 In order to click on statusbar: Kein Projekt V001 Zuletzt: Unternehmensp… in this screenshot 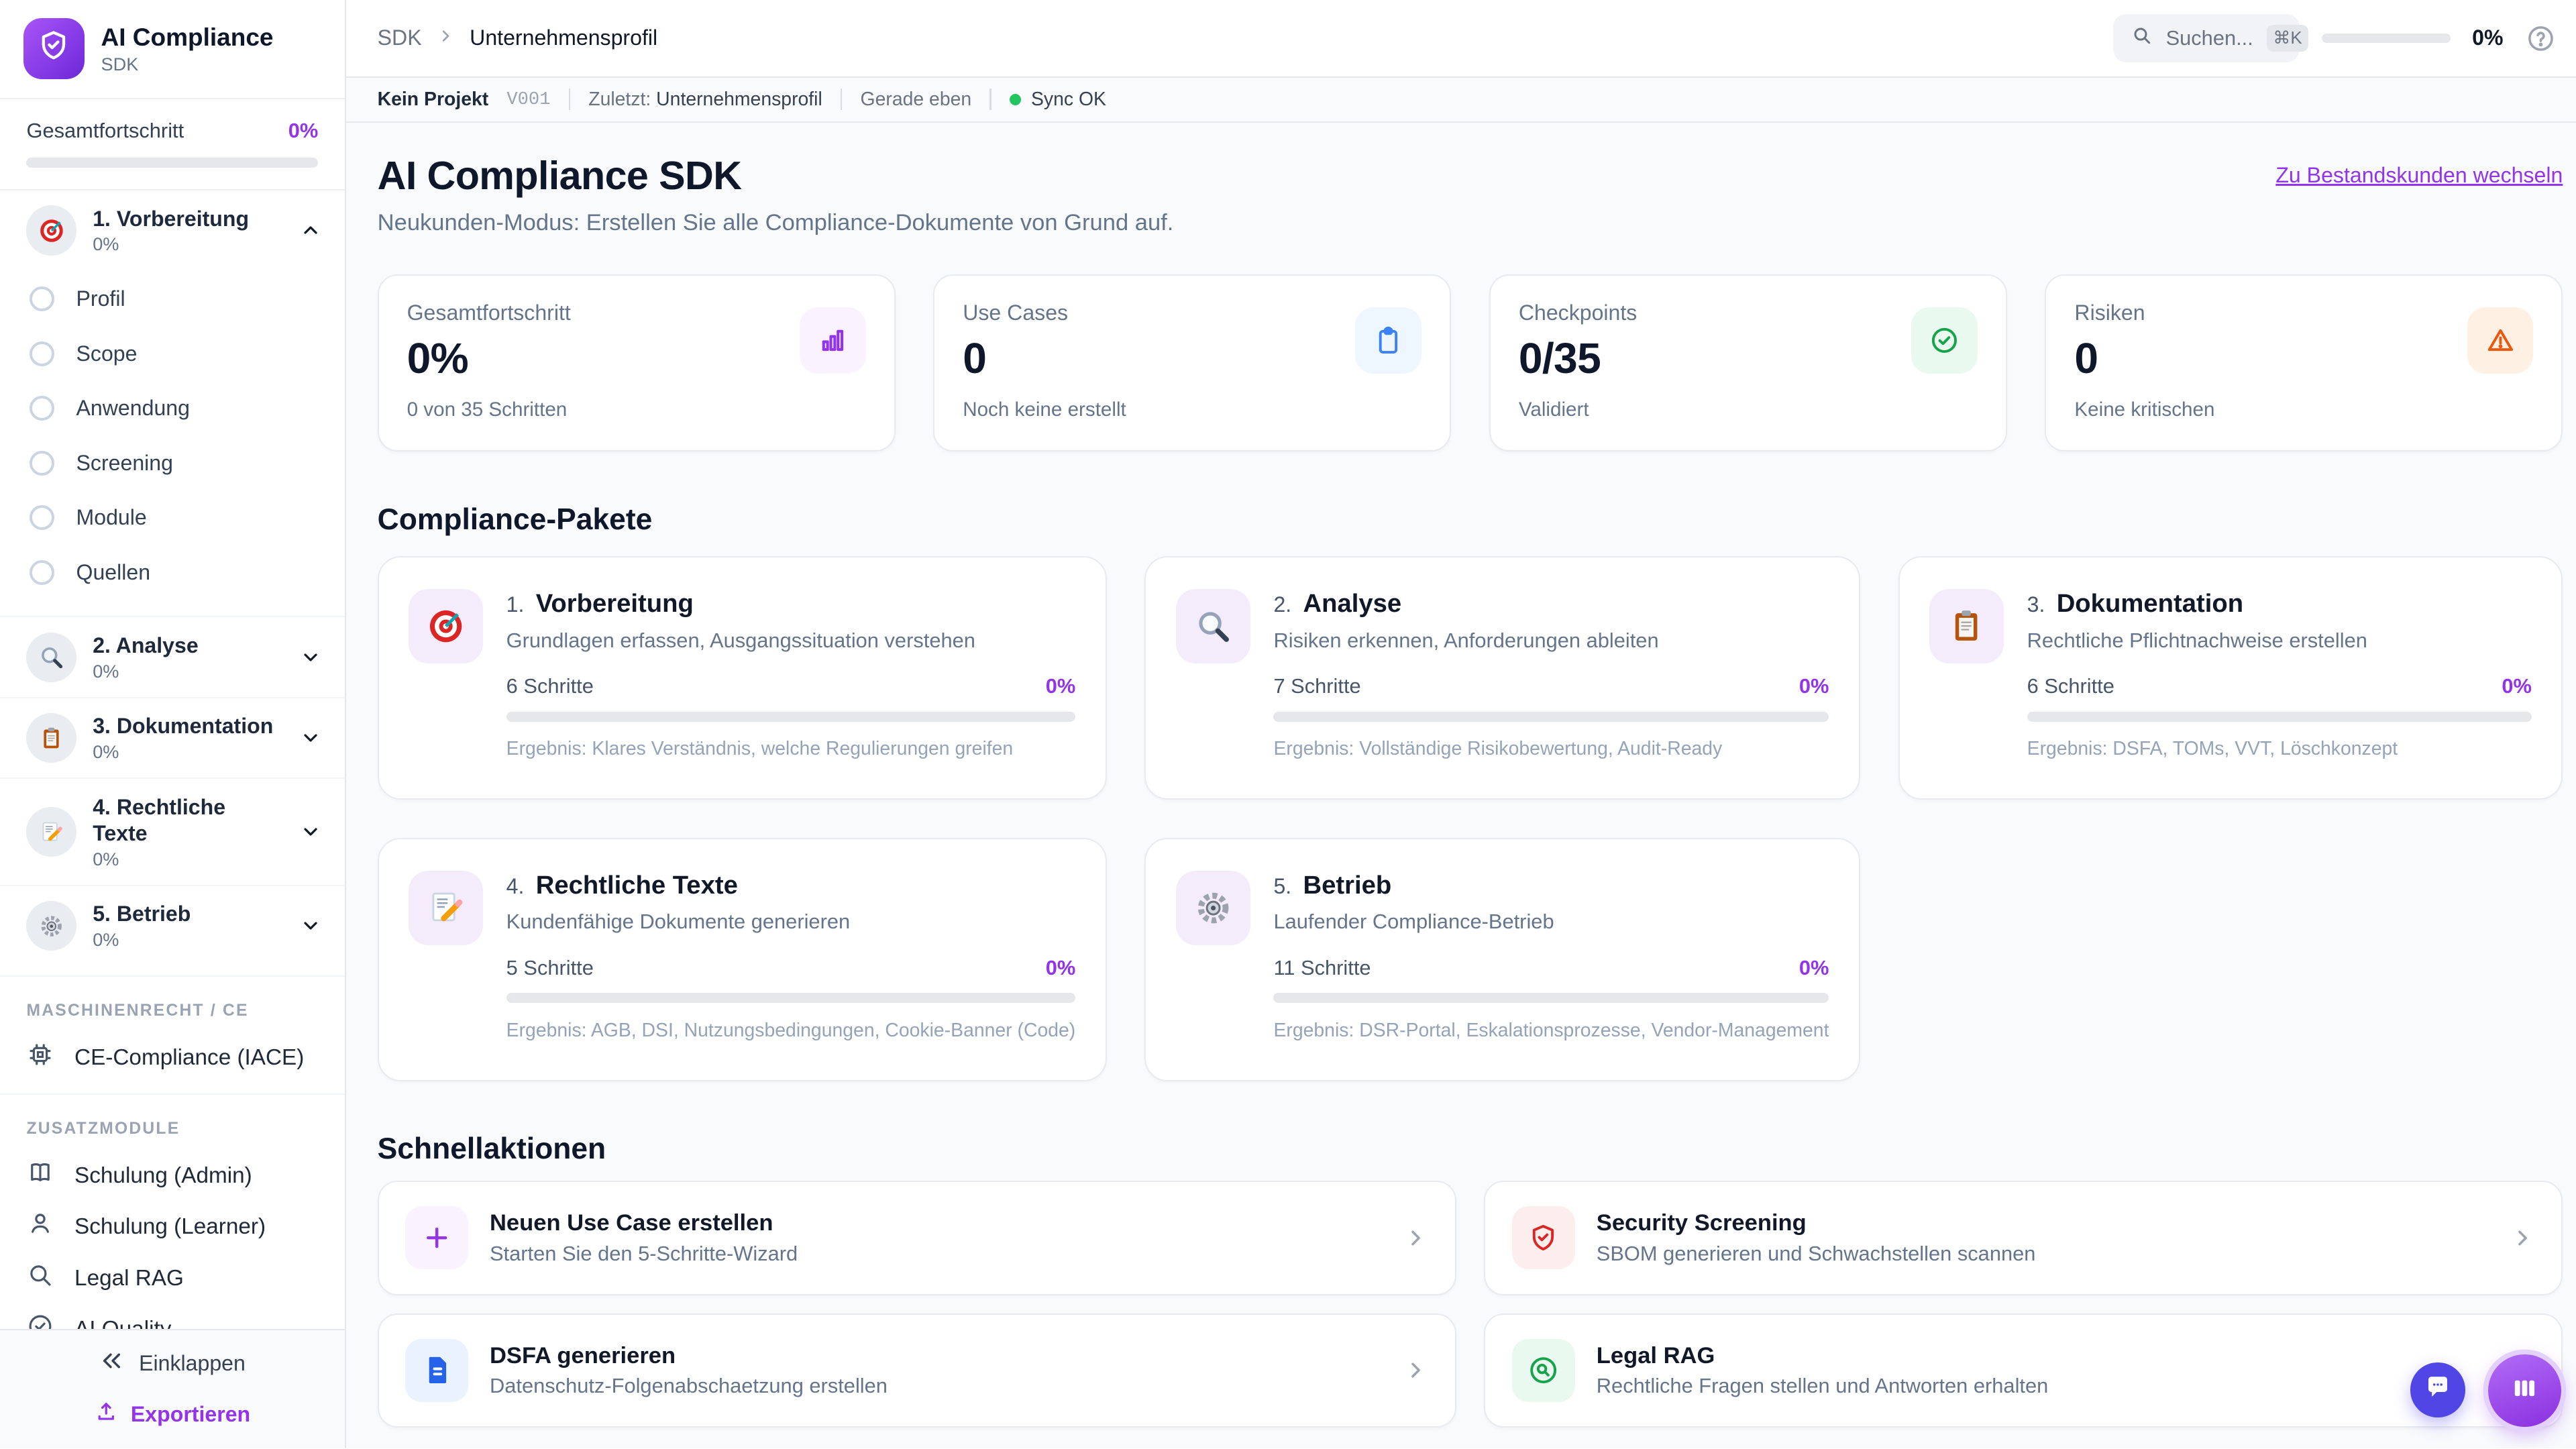, I will do `click(1460, 100)`.